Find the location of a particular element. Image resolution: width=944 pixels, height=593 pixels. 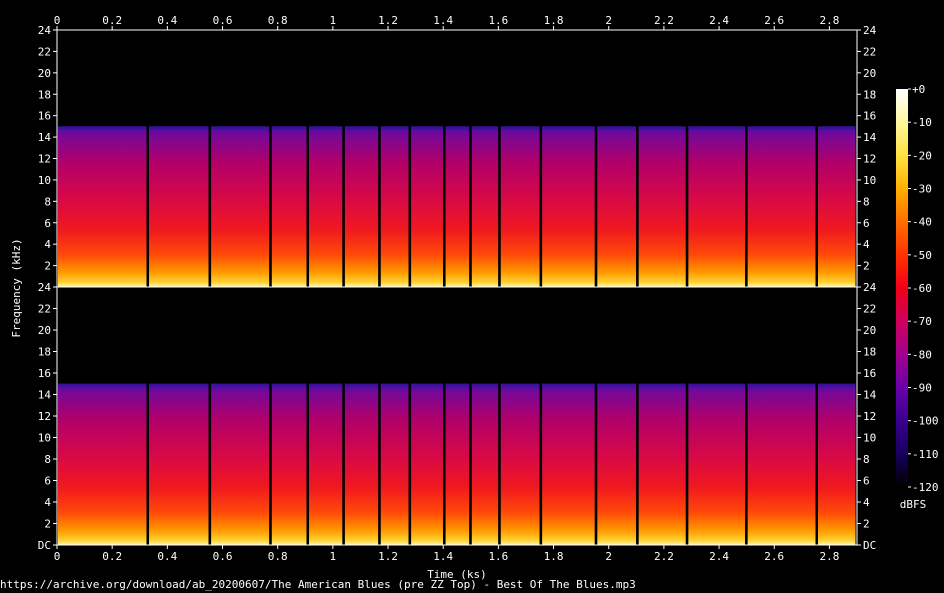

x-tick-label: 0.6 is located at coordinates (223, 556).